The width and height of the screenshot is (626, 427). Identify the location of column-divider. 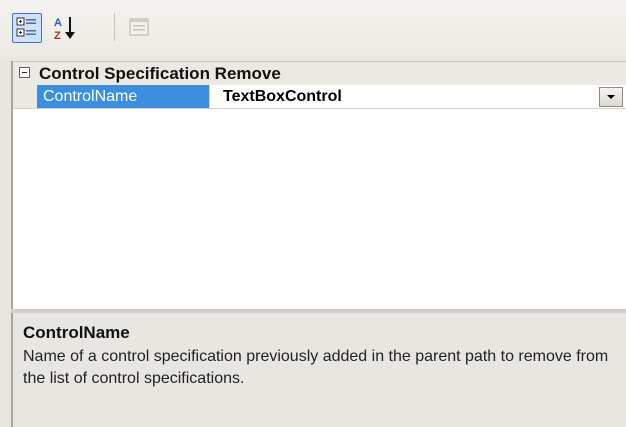
(209, 96).